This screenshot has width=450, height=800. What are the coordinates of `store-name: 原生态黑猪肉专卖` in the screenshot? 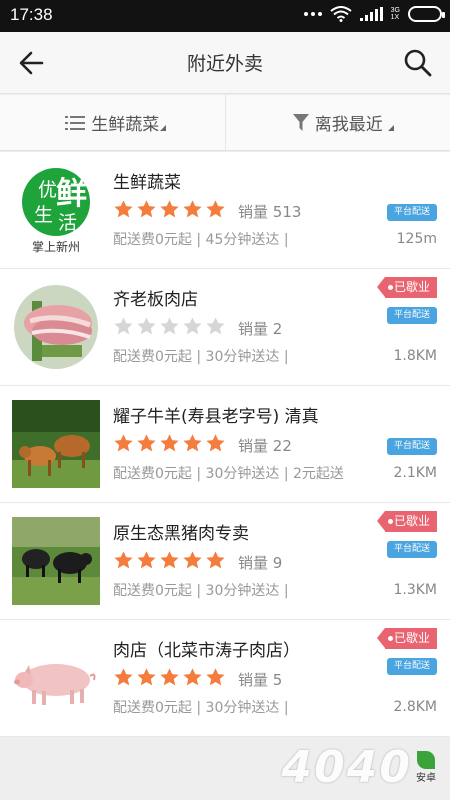 It's located at (181, 534).